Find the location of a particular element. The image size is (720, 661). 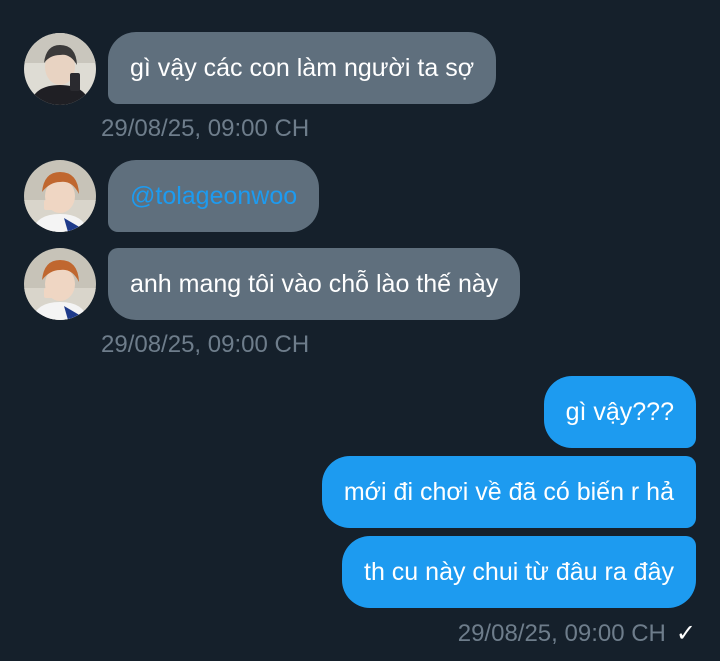

message-text: th cu này chui từ đâu ra đây is located at coordinates (519, 572).